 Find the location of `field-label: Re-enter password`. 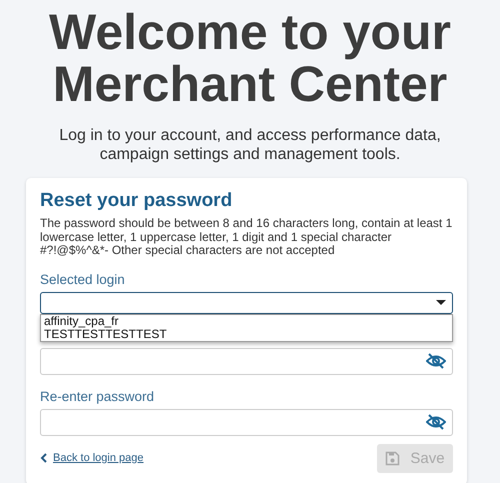

field-label: Re-enter password is located at coordinates (98, 396).